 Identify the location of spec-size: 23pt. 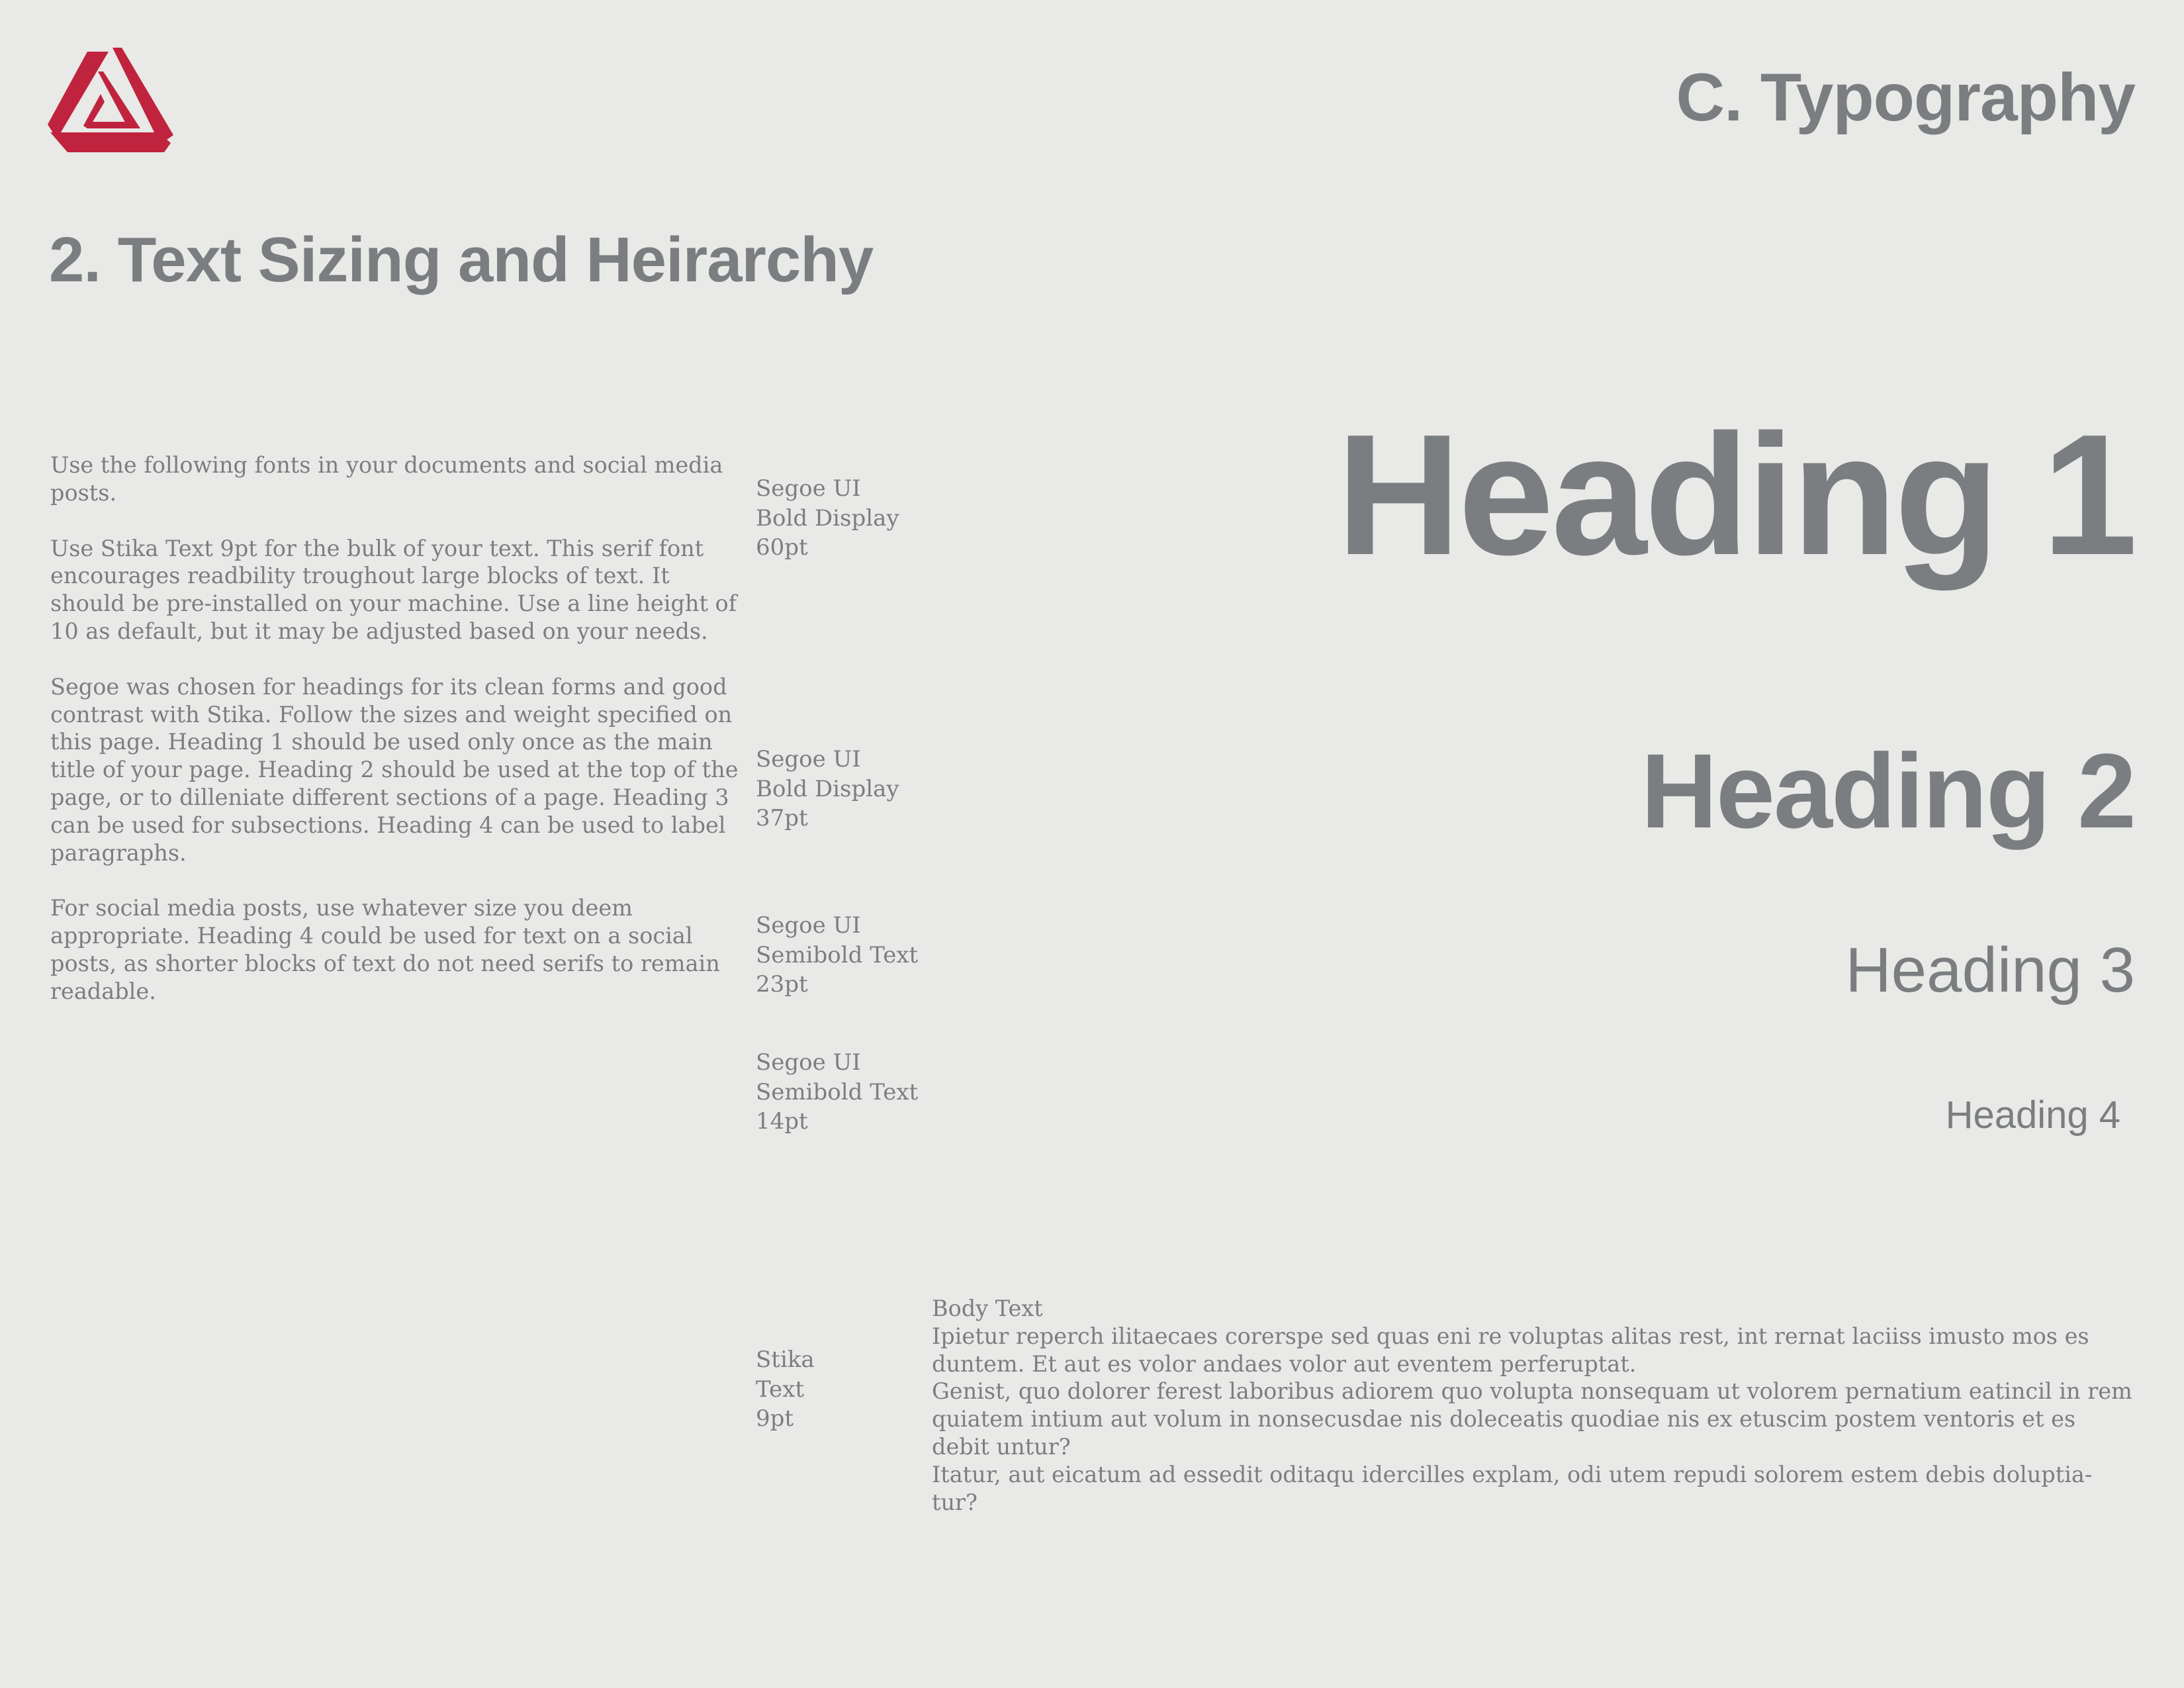
(782, 984).